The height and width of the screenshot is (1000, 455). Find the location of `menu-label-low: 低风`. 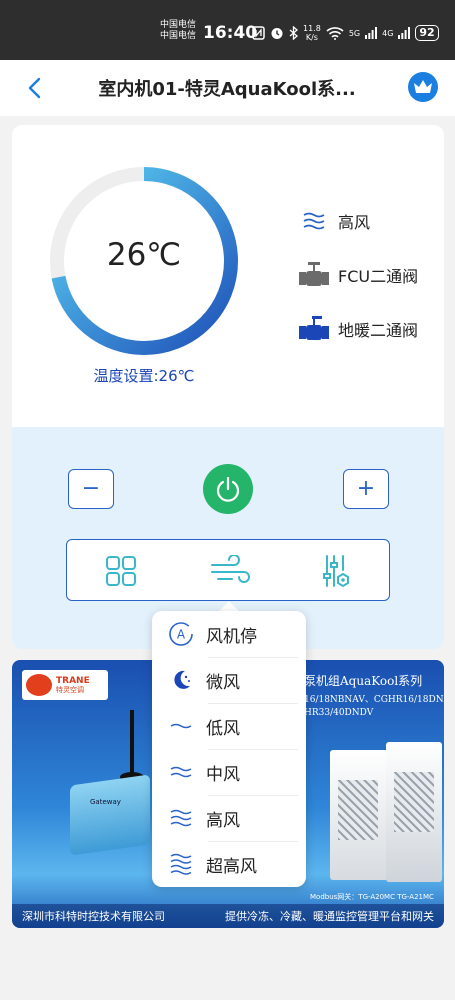

menu-label-low: 低风 is located at coordinates (223, 728).